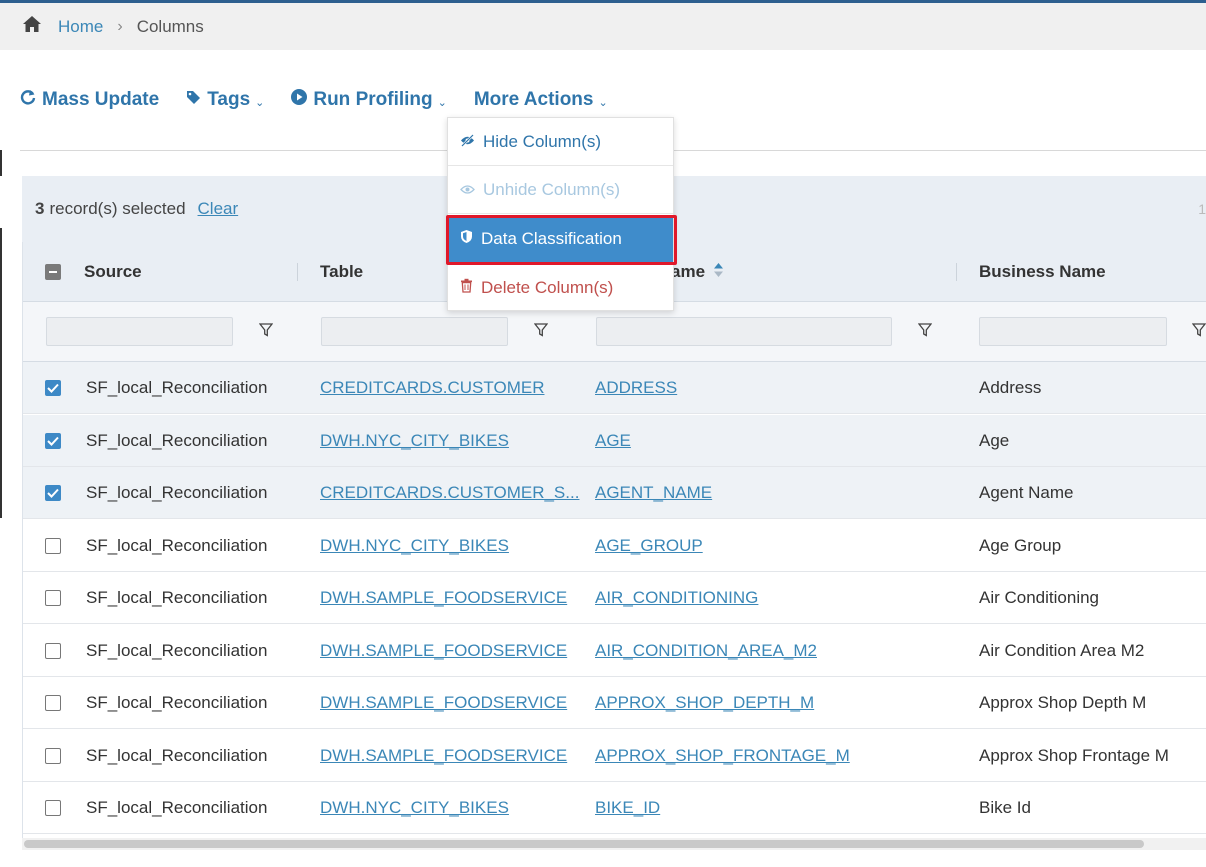 The height and width of the screenshot is (867, 1206). I want to click on select-all-checkbox, so click(53, 272).